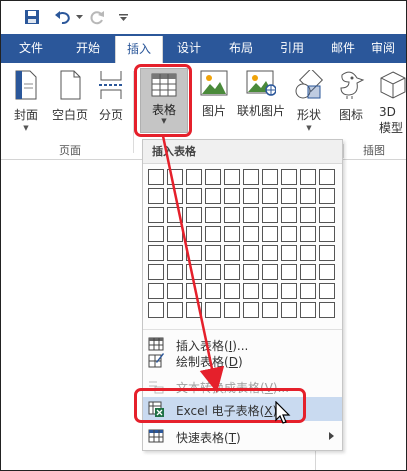 This screenshot has width=407, height=471. What do you see at coordinates (193, 264) in the screenshot?
I see `annotation-arrow` at bounding box center [193, 264].